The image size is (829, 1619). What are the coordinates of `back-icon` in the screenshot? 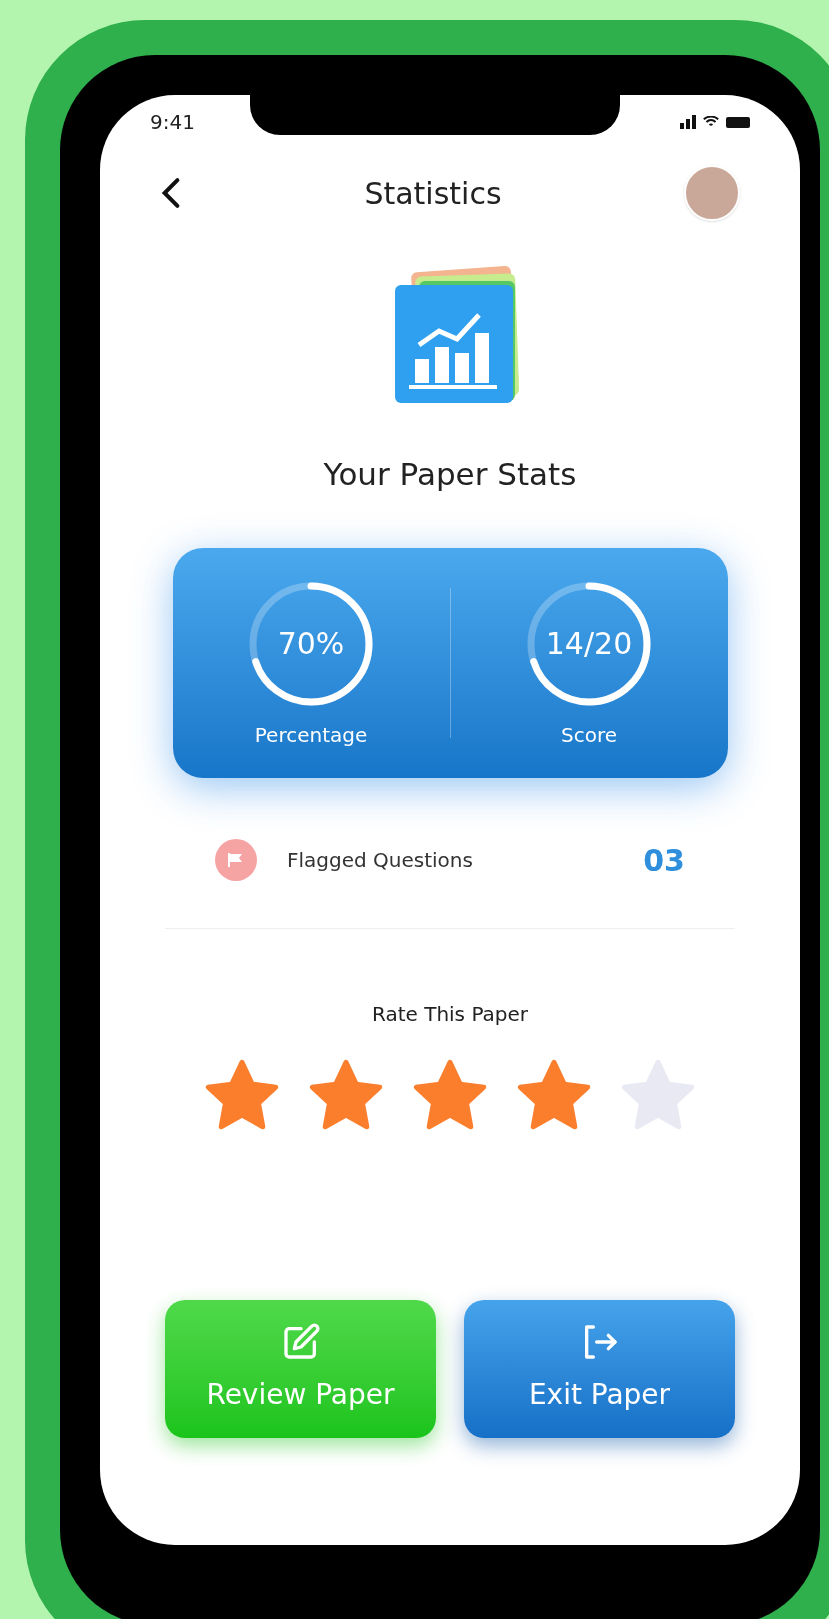 It's located at (171, 193).